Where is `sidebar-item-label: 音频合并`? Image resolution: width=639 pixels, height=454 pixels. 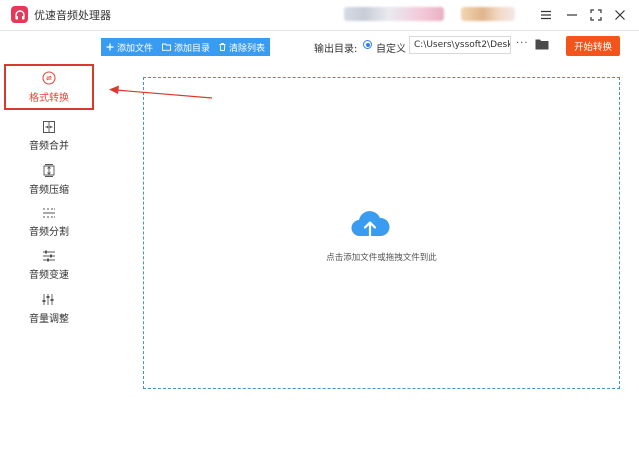
sidebar-item-label: 音频合并 is located at coordinates (49, 146).